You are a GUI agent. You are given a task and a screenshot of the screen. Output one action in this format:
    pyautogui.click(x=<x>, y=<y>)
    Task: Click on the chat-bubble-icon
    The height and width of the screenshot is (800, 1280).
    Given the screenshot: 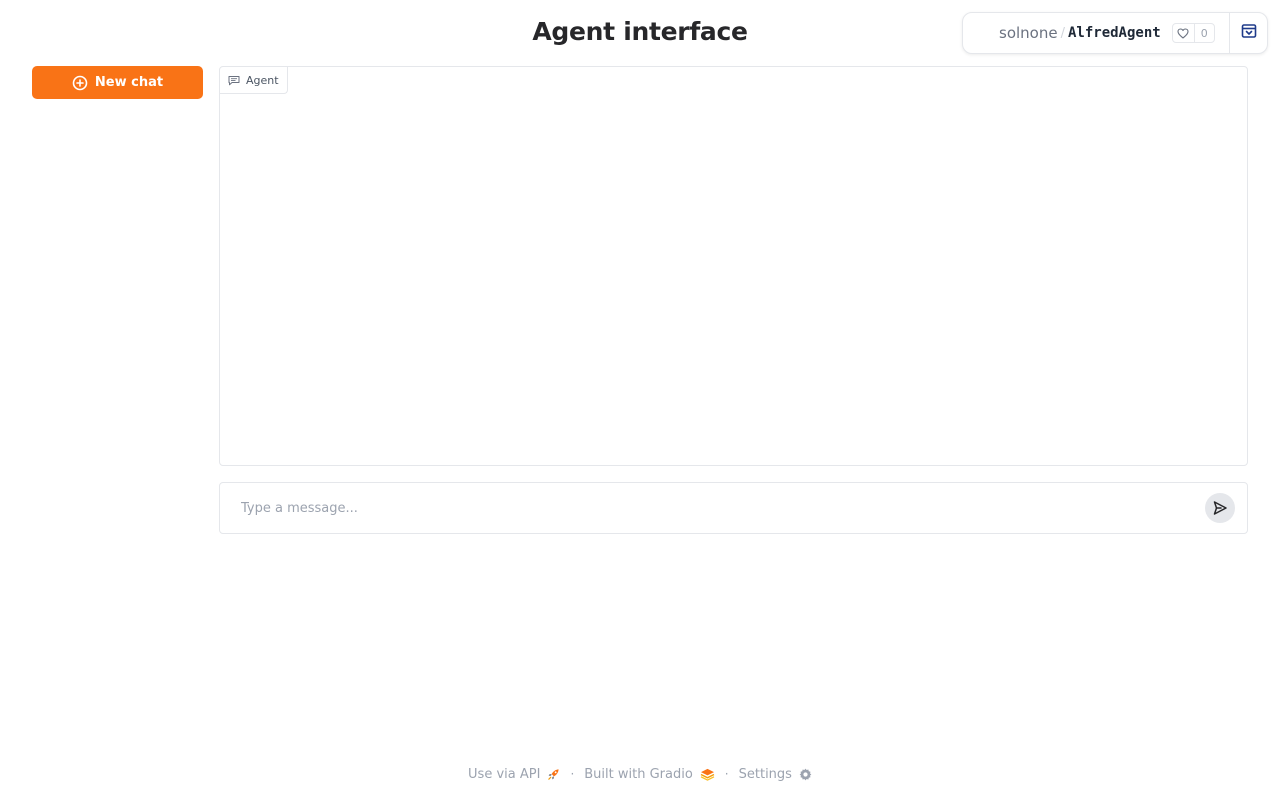 What is the action you would take?
    pyautogui.click(x=234, y=80)
    